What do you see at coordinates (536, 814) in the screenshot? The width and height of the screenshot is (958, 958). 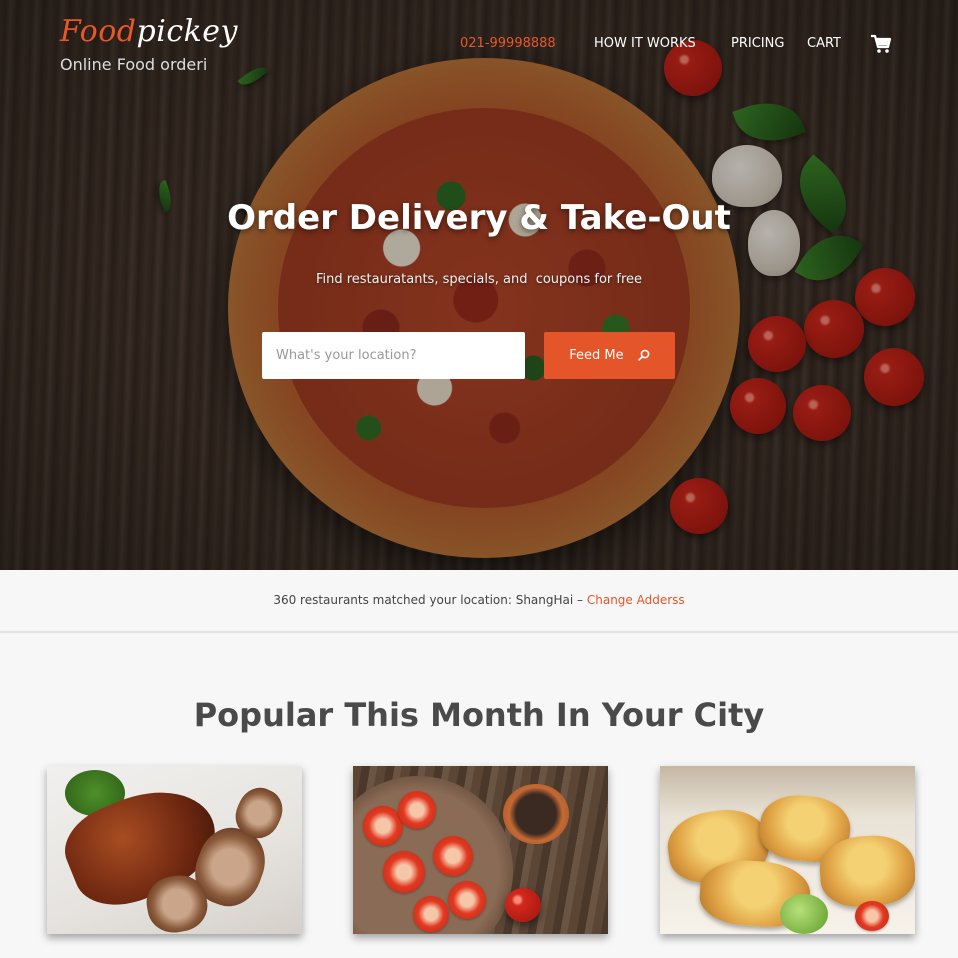 I see `spice-bowl-image` at bounding box center [536, 814].